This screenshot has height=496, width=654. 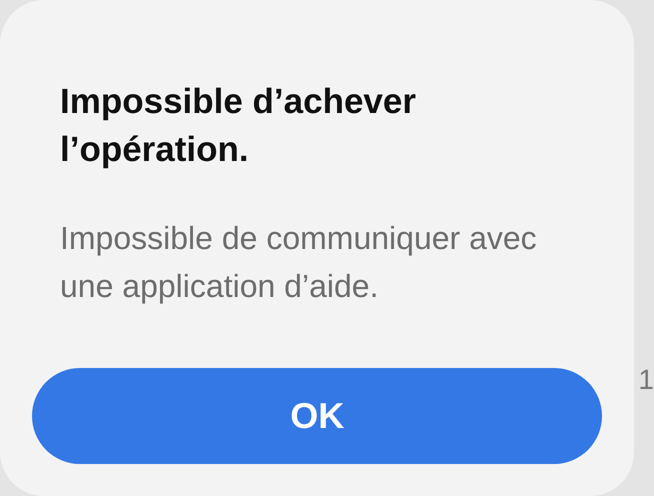 What do you see at coordinates (299, 262) in the screenshot?
I see `alert-message: Impossible de communiquer avec une application d’aide.` at bounding box center [299, 262].